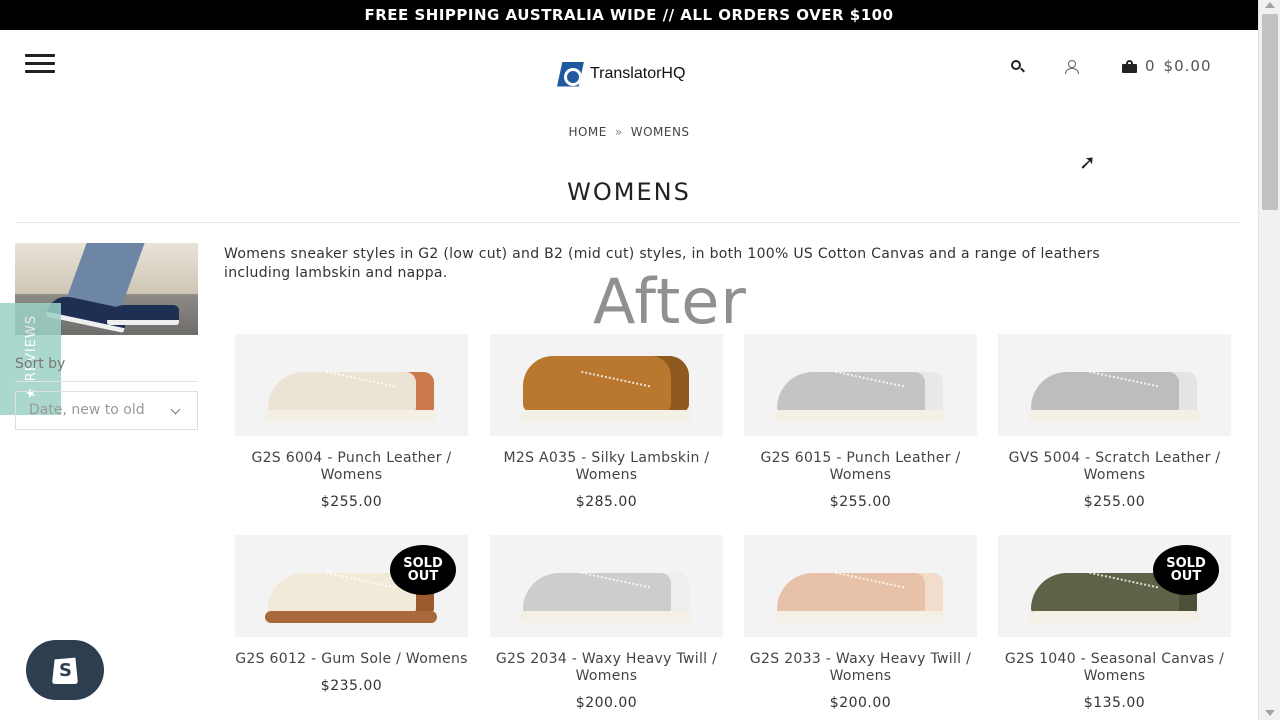  What do you see at coordinates (670, 301) in the screenshot?
I see `watermark-text: After` at bounding box center [670, 301].